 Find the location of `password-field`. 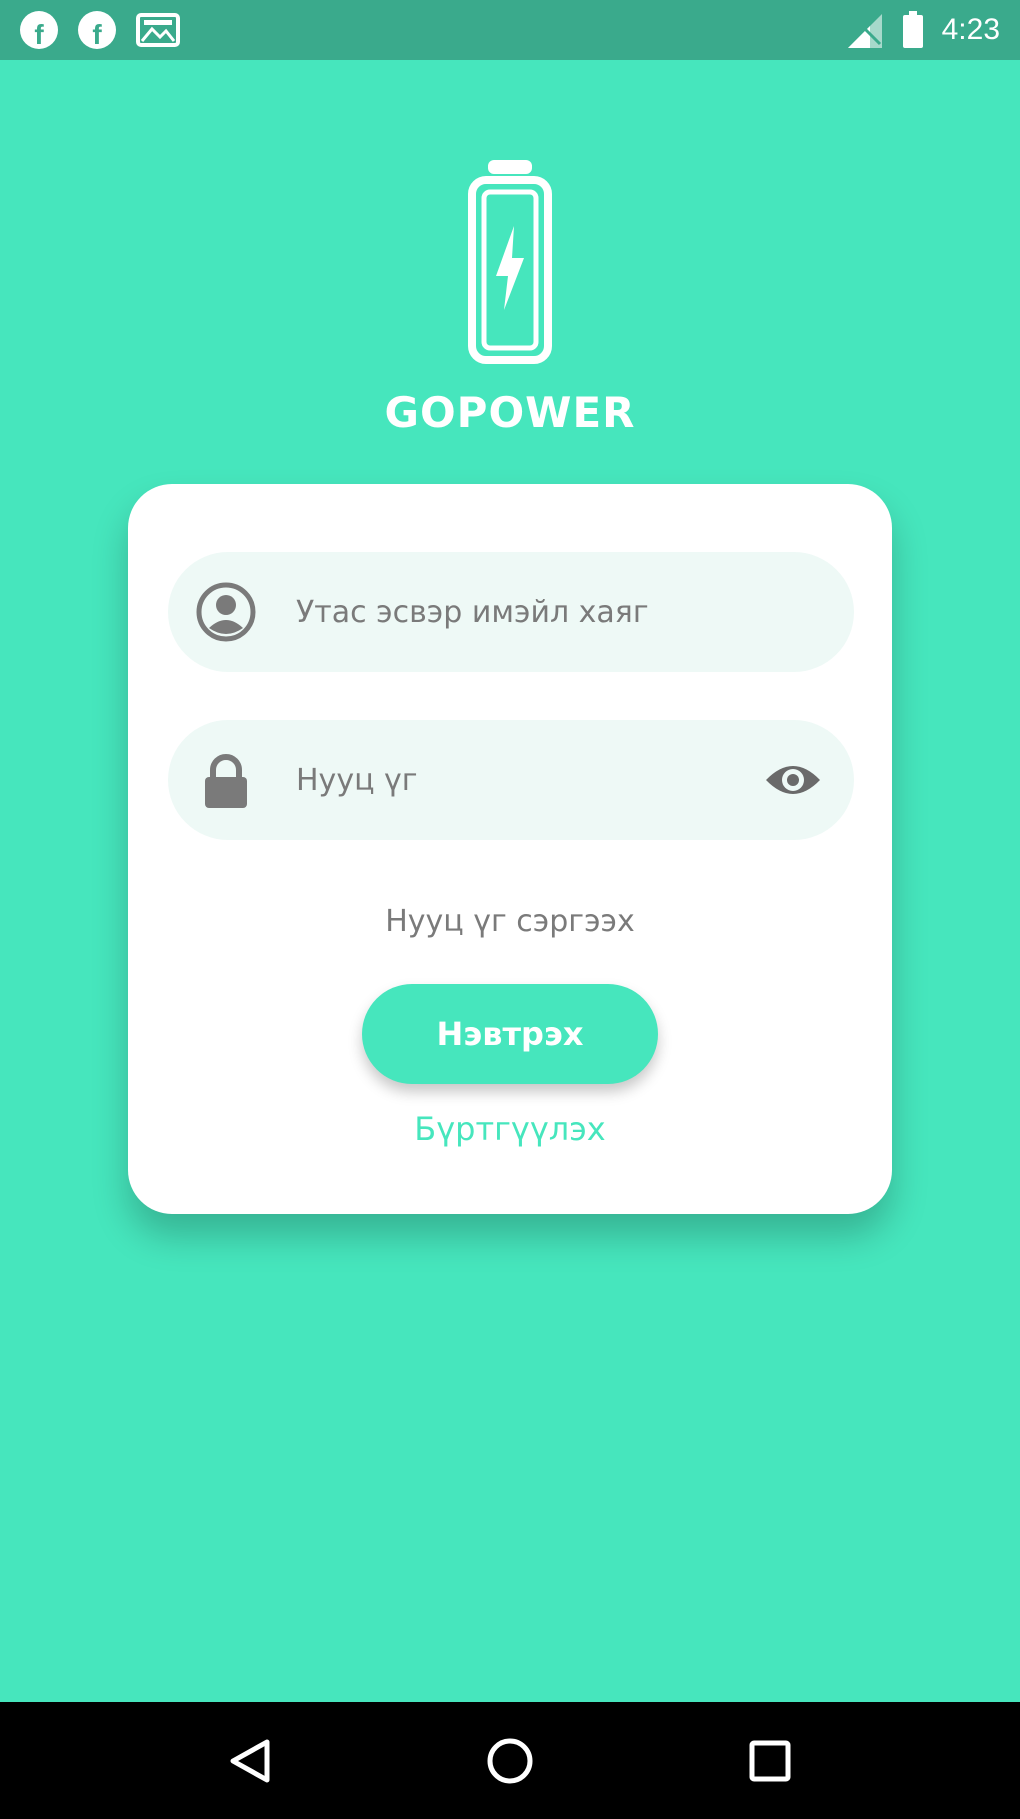

password-field is located at coordinates (511, 780).